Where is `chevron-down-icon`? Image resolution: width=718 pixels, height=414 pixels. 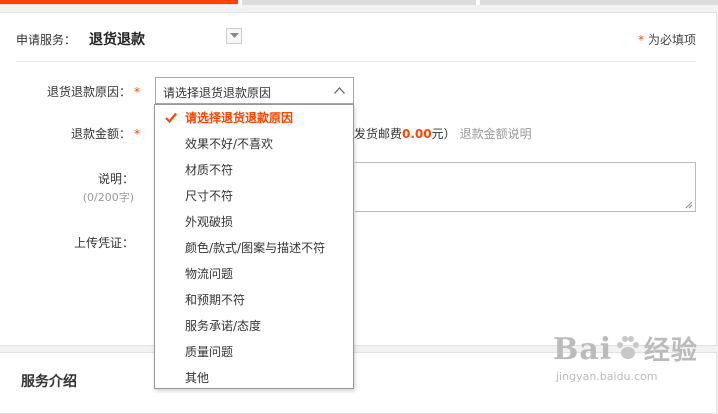 chevron-down-icon is located at coordinates (234, 35).